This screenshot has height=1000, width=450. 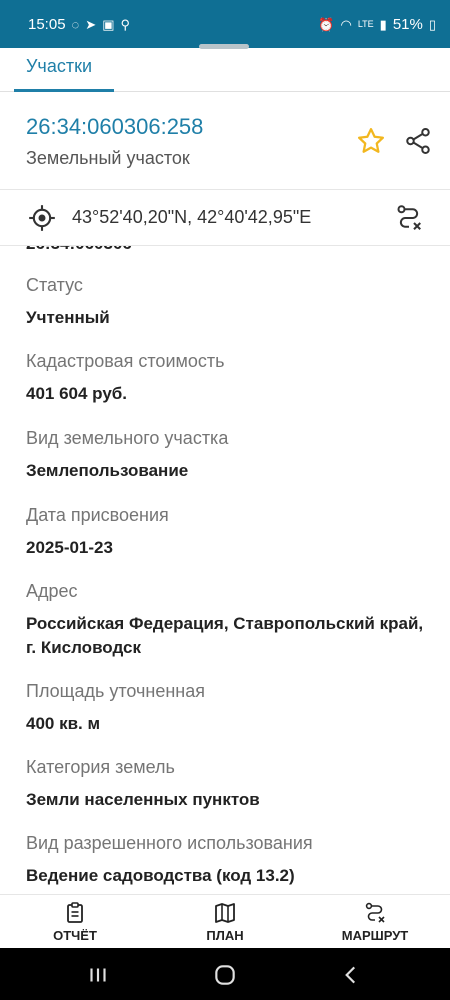 I want to click on parcel-header: 26:34:060306:258 Земельный участок, so click(x=225, y=141).